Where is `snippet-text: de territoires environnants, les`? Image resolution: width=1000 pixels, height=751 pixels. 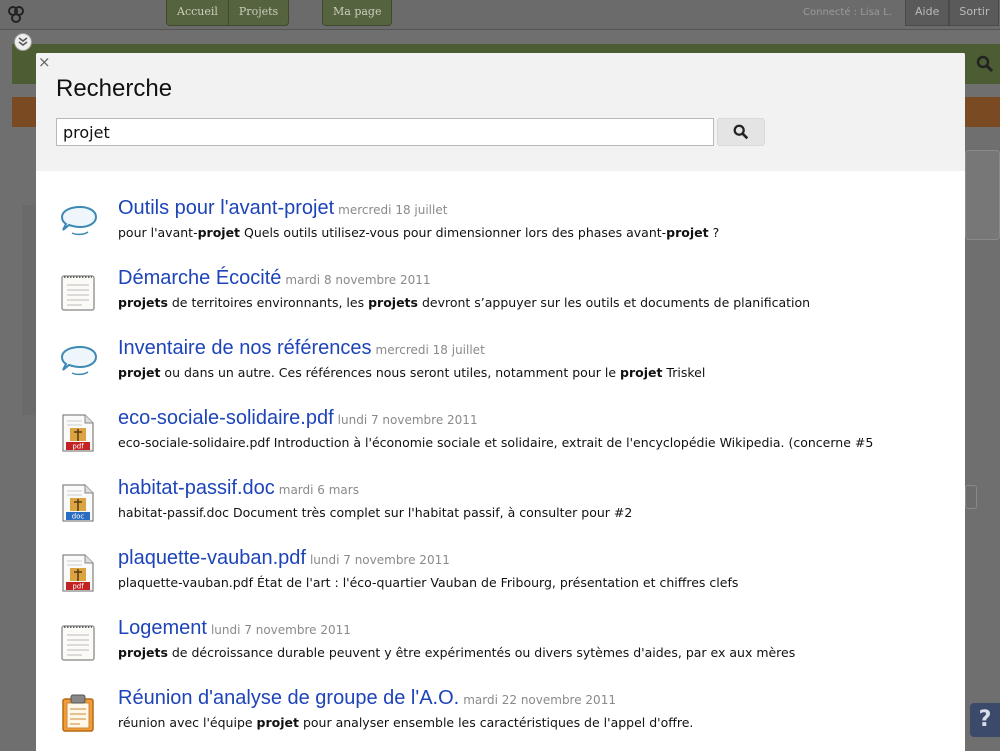
snippet-text: de territoires environnants, les is located at coordinates (268, 302).